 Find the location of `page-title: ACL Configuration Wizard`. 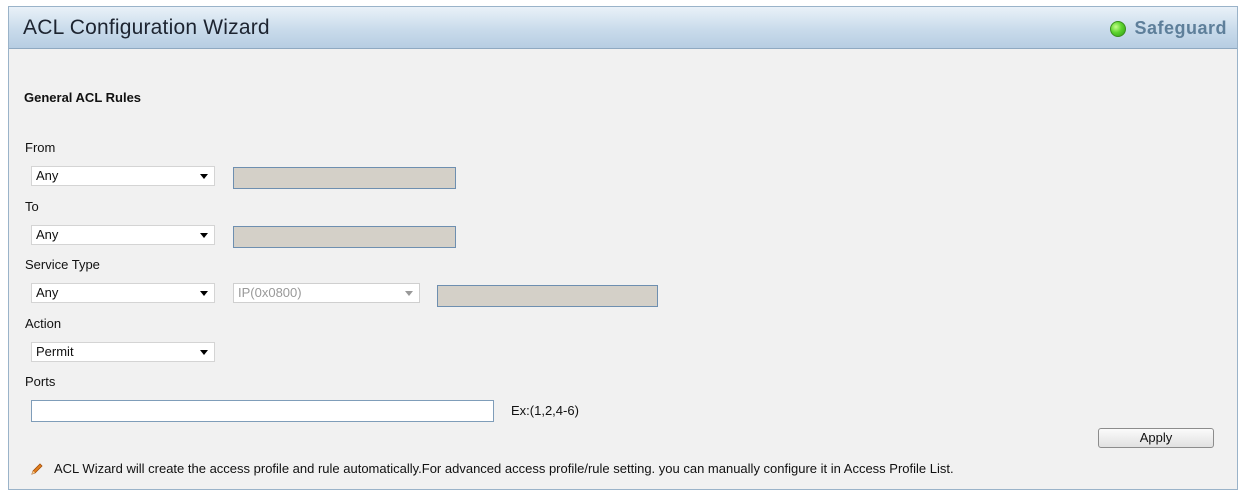

page-title: ACL Configuration Wizard is located at coordinates (146, 27).